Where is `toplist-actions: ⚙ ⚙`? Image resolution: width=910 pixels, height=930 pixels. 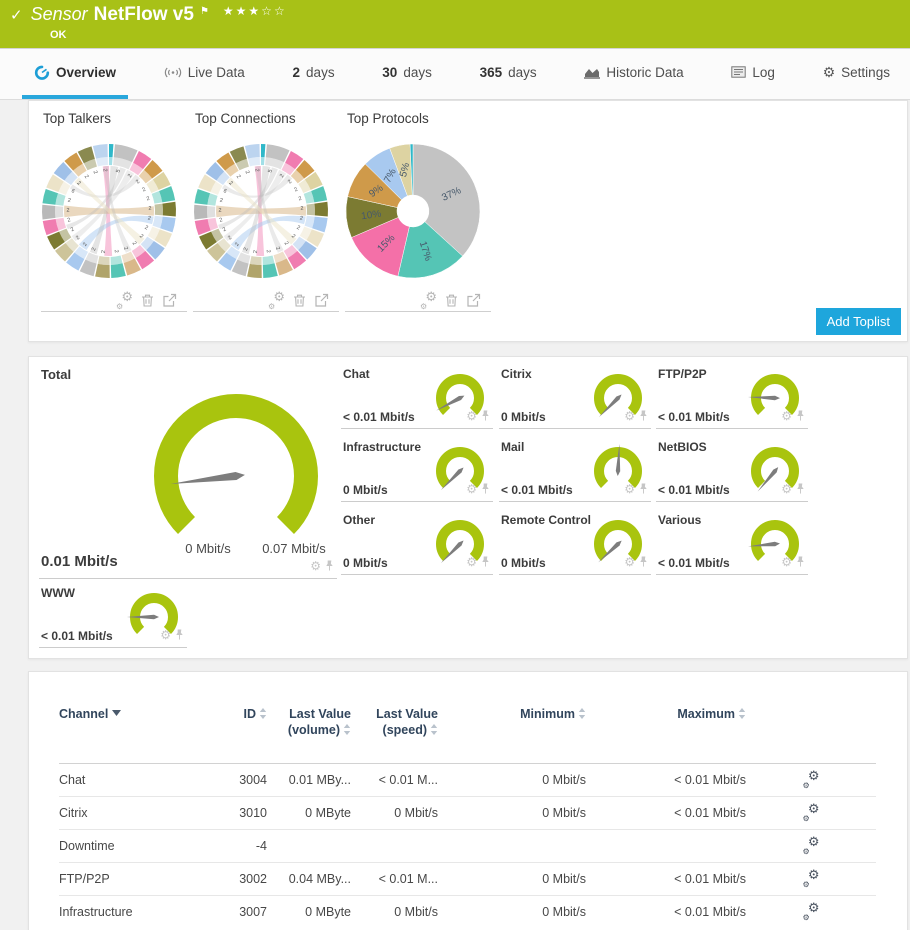 toplist-actions: ⚙ ⚙ is located at coordinates (114, 301).